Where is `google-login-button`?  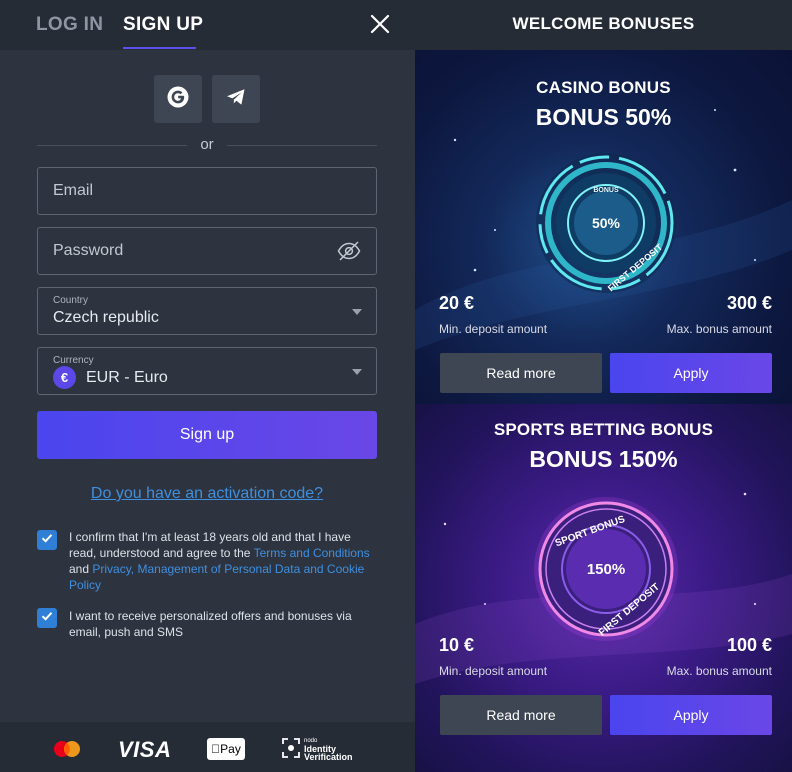
google-login-button is located at coordinates (178, 99).